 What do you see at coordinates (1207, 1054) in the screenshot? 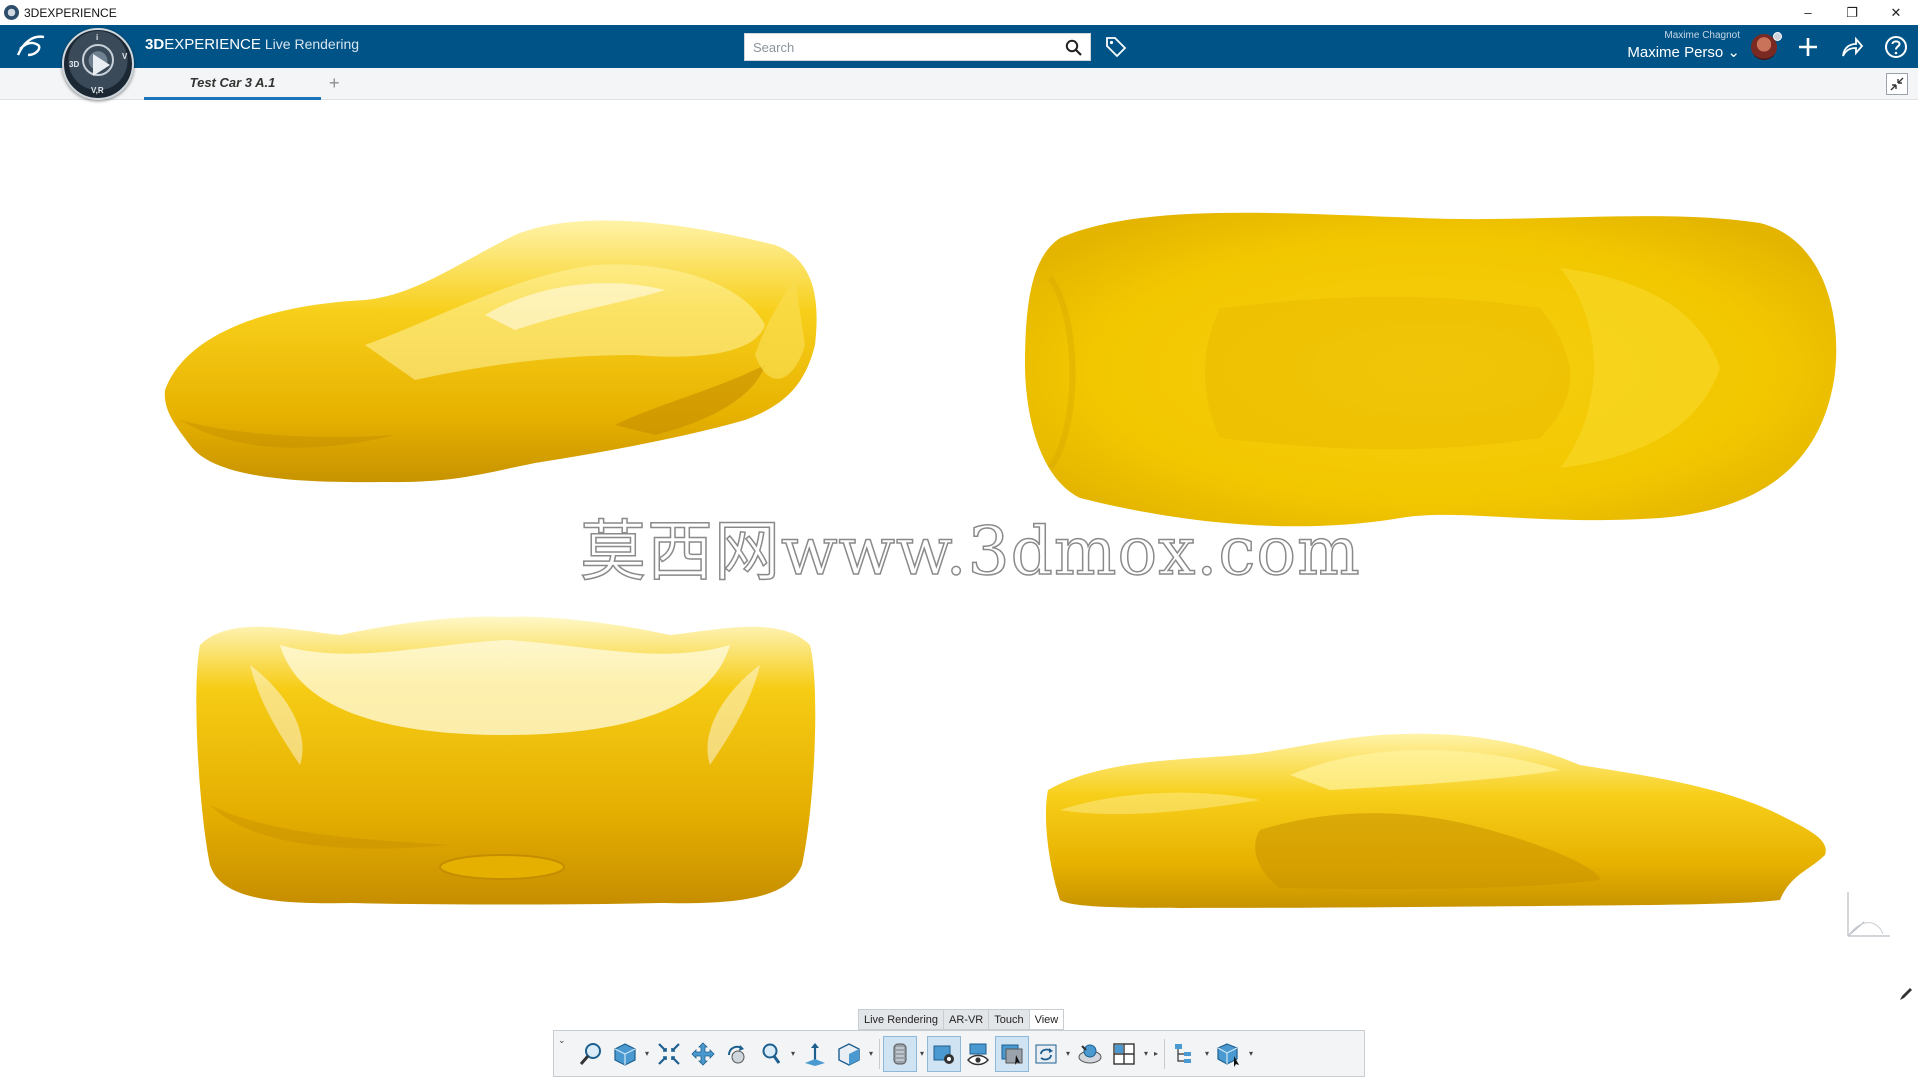
I see `tree-dropdown: ▾` at bounding box center [1207, 1054].